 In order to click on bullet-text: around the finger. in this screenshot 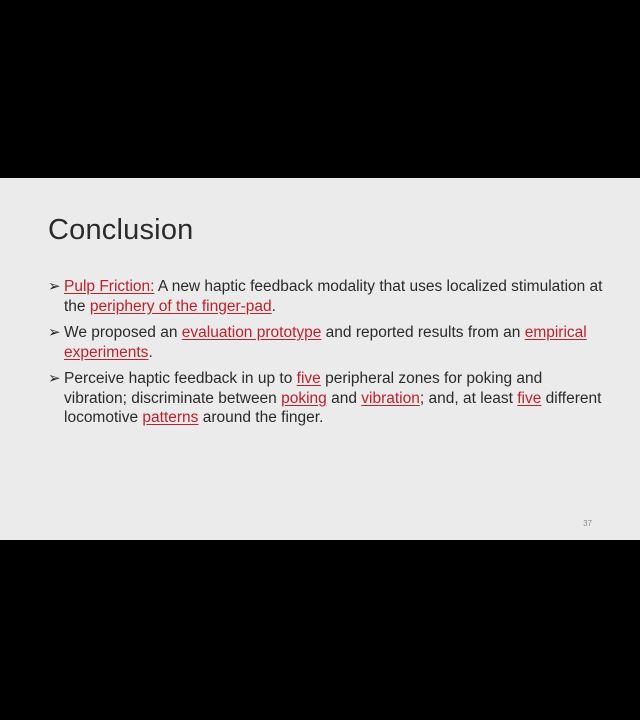, I will do `click(261, 417)`.